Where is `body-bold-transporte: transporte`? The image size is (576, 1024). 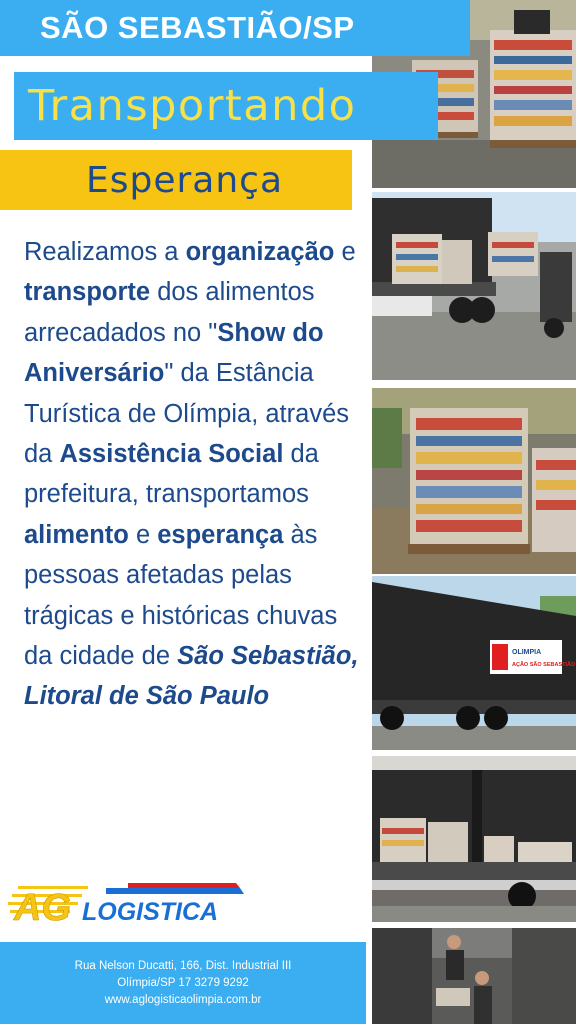 body-bold-transporte: transporte is located at coordinates (87, 292).